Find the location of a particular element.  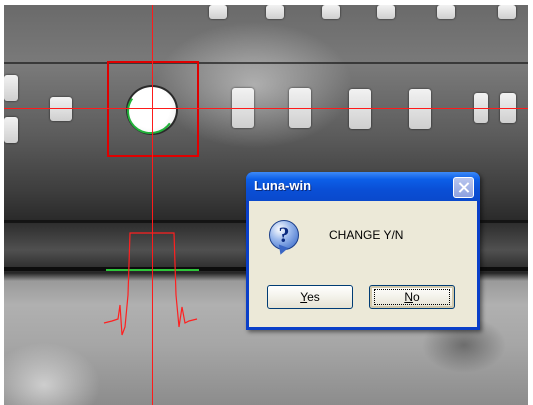

dialog-titlebar: Luna-win is located at coordinates (363, 186).